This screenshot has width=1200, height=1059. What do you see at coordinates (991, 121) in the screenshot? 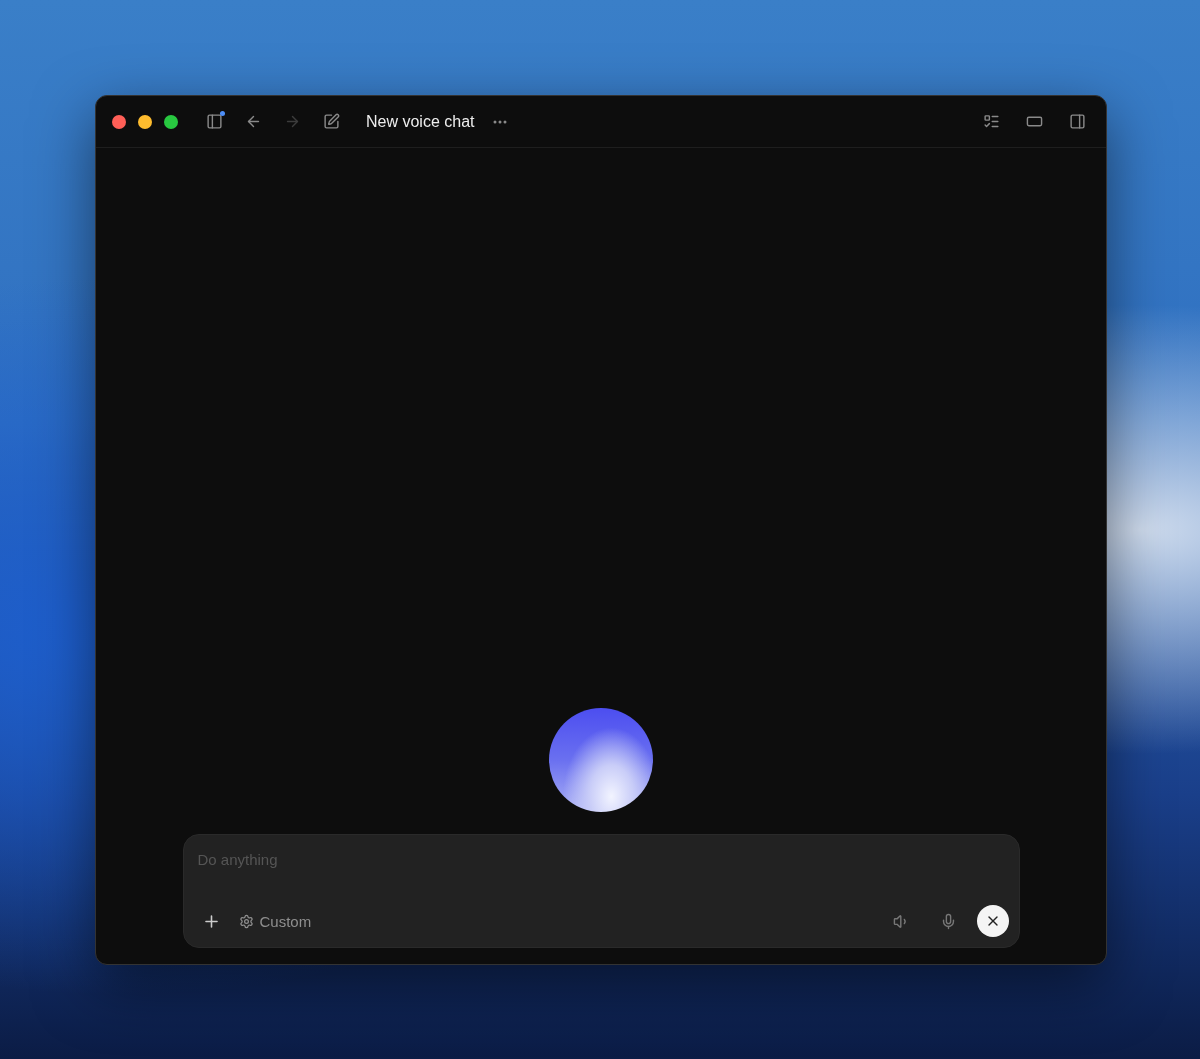
I see `checklist-icon` at bounding box center [991, 121].